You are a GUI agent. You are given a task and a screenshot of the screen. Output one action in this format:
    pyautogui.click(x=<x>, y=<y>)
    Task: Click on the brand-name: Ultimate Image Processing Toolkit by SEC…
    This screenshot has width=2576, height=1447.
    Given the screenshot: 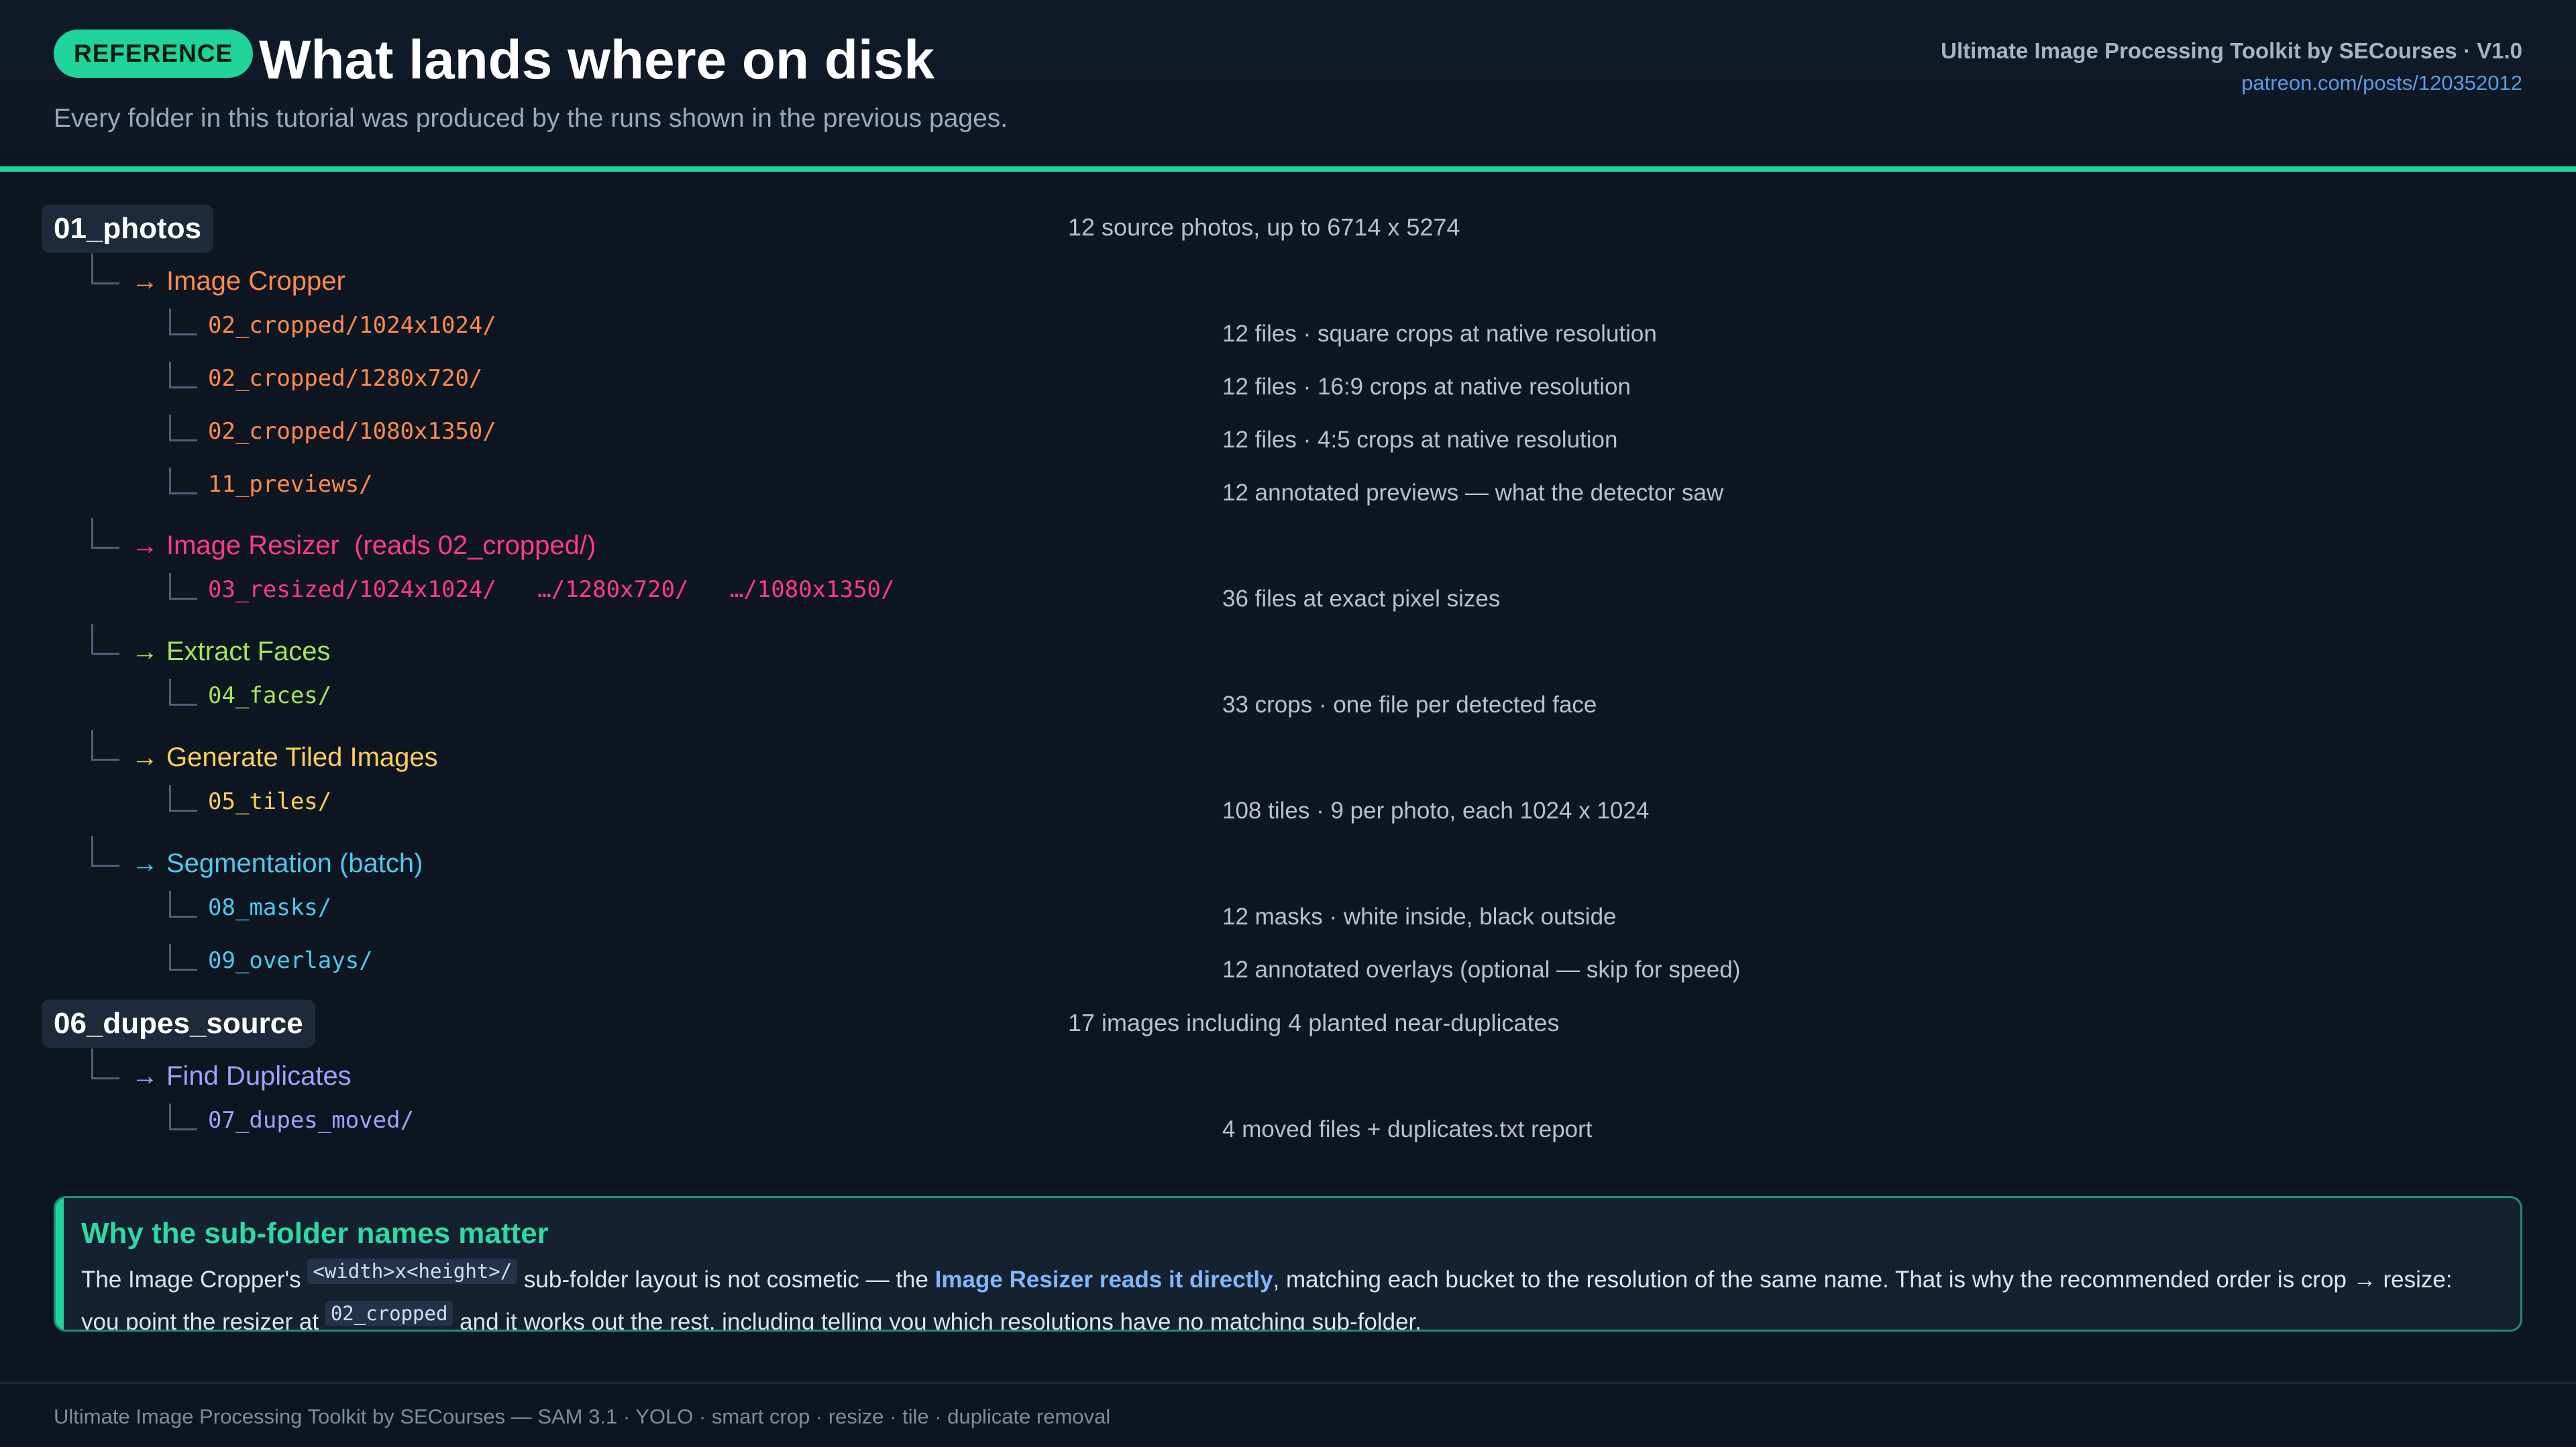 What is the action you would take?
    pyautogui.click(x=2231, y=50)
    